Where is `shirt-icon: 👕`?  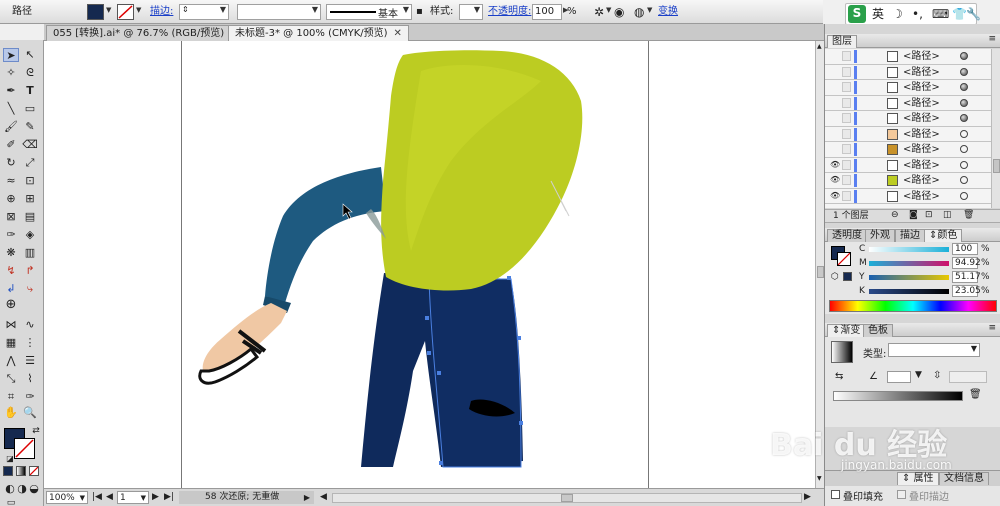
shirt-icon: 👕 is located at coordinates (959, 14).